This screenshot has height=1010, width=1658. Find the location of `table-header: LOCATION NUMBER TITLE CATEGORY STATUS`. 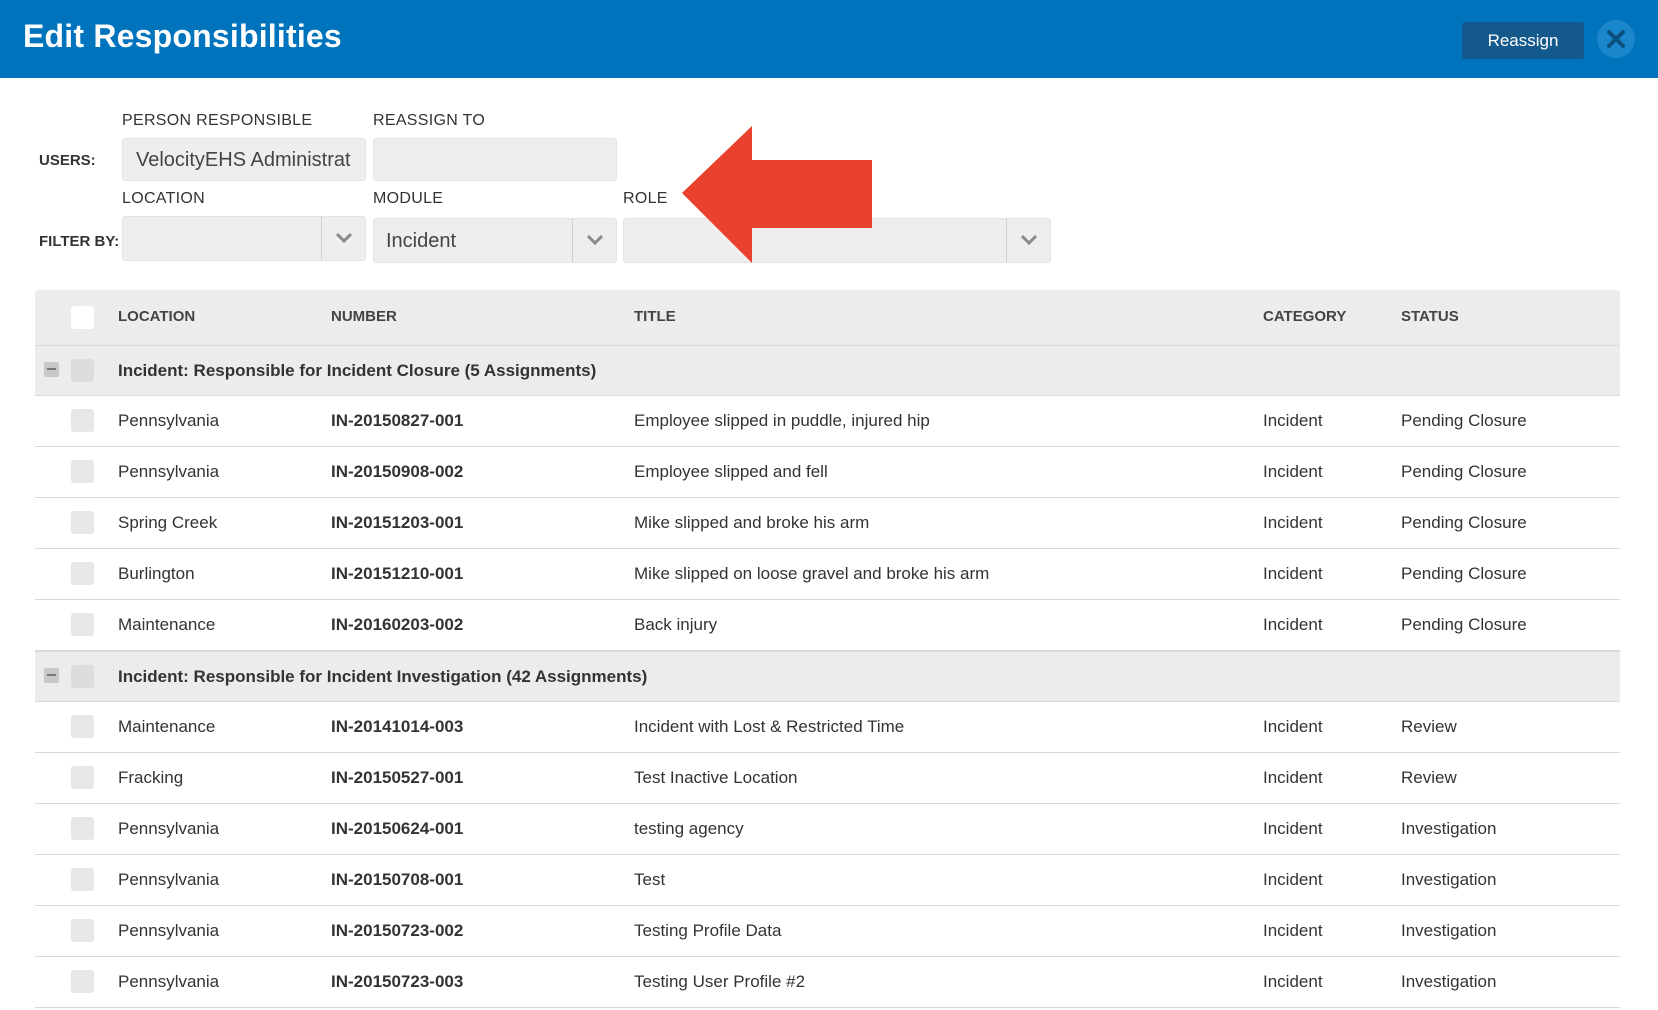

table-header: LOCATION NUMBER TITLE CATEGORY STATUS is located at coordinates (827, 317).